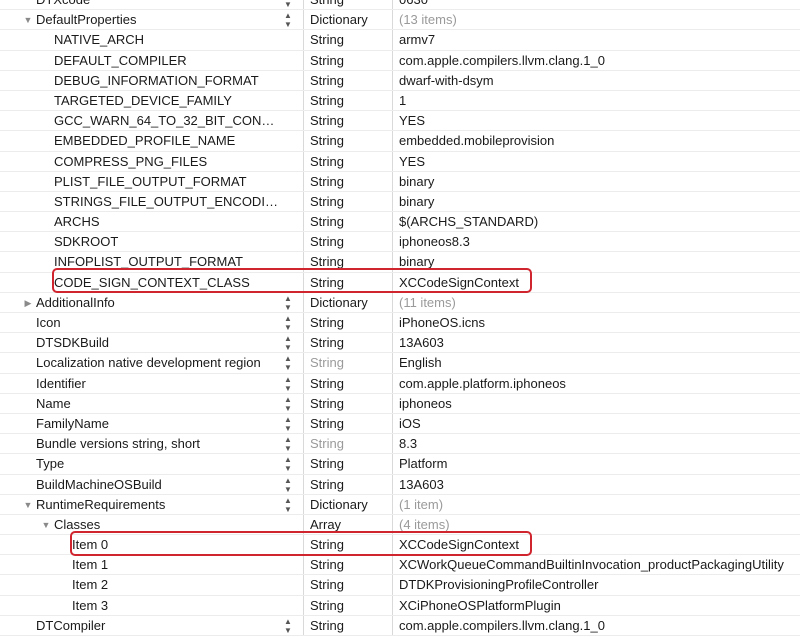  I want to click on plist-row: PLIST_FILE_OUTPUT_FORMAT String binary, so click(400, 181).